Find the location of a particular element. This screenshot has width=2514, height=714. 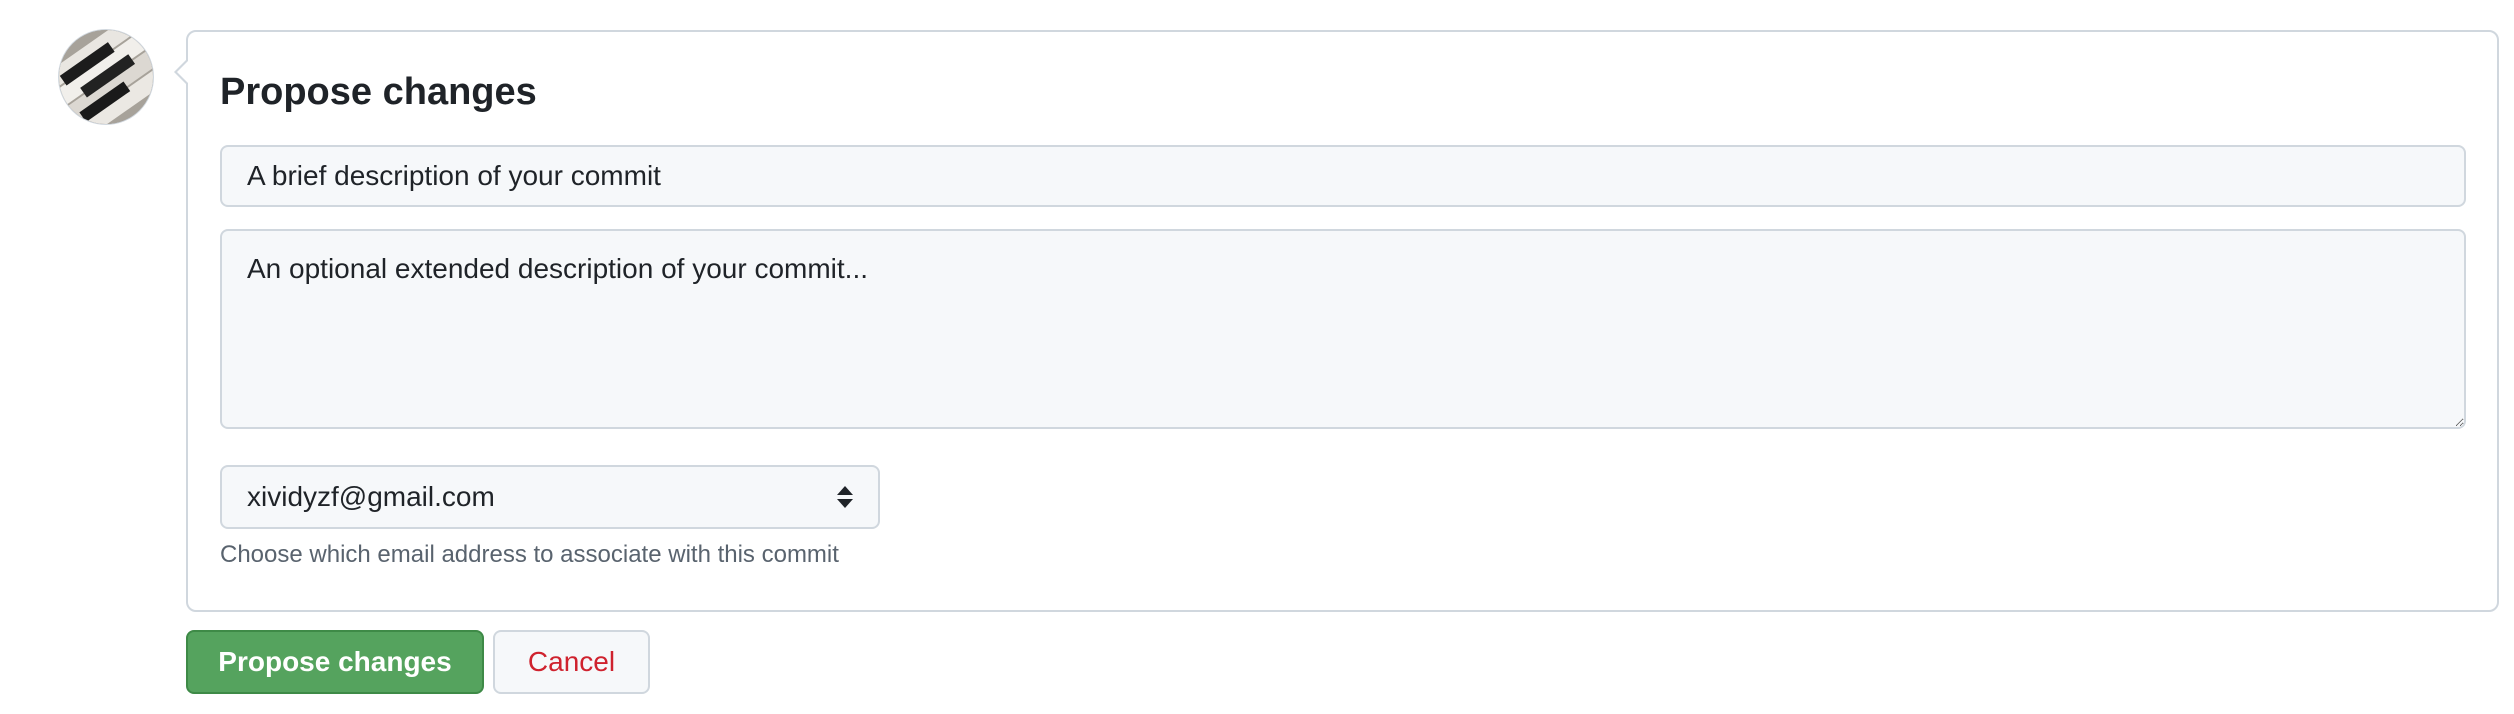

email-select: xividyzf@gmail.com is located at coordinates (550, 497).